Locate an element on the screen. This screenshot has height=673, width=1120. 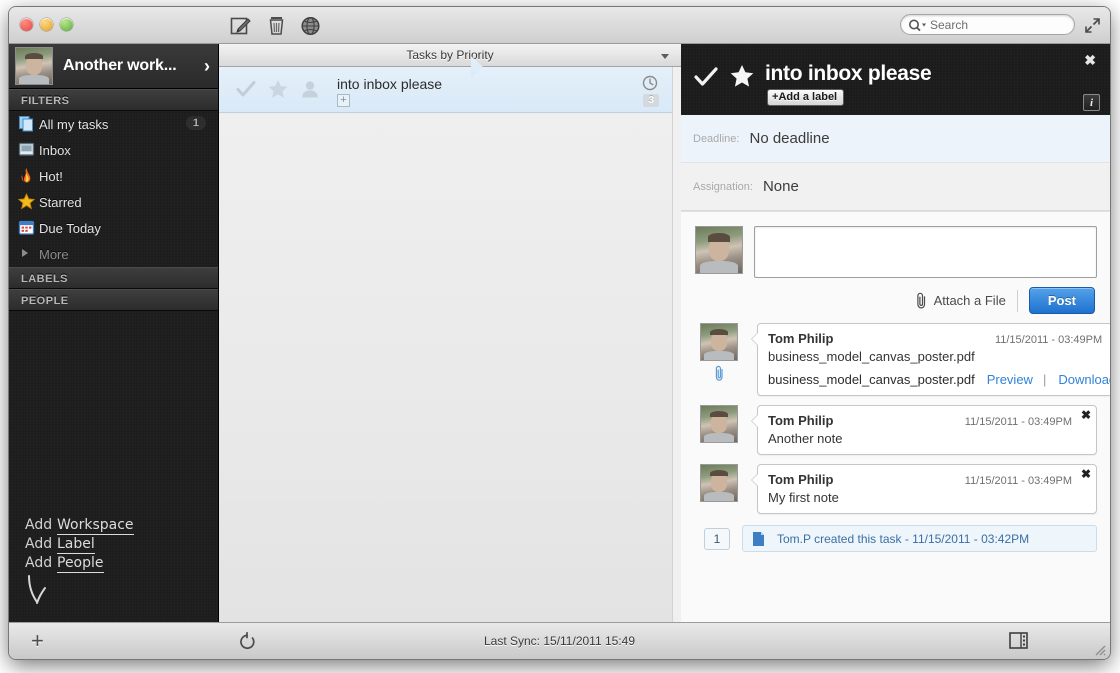
sidebar-item-inbox: Inbox is located at coordinates (113, 150).